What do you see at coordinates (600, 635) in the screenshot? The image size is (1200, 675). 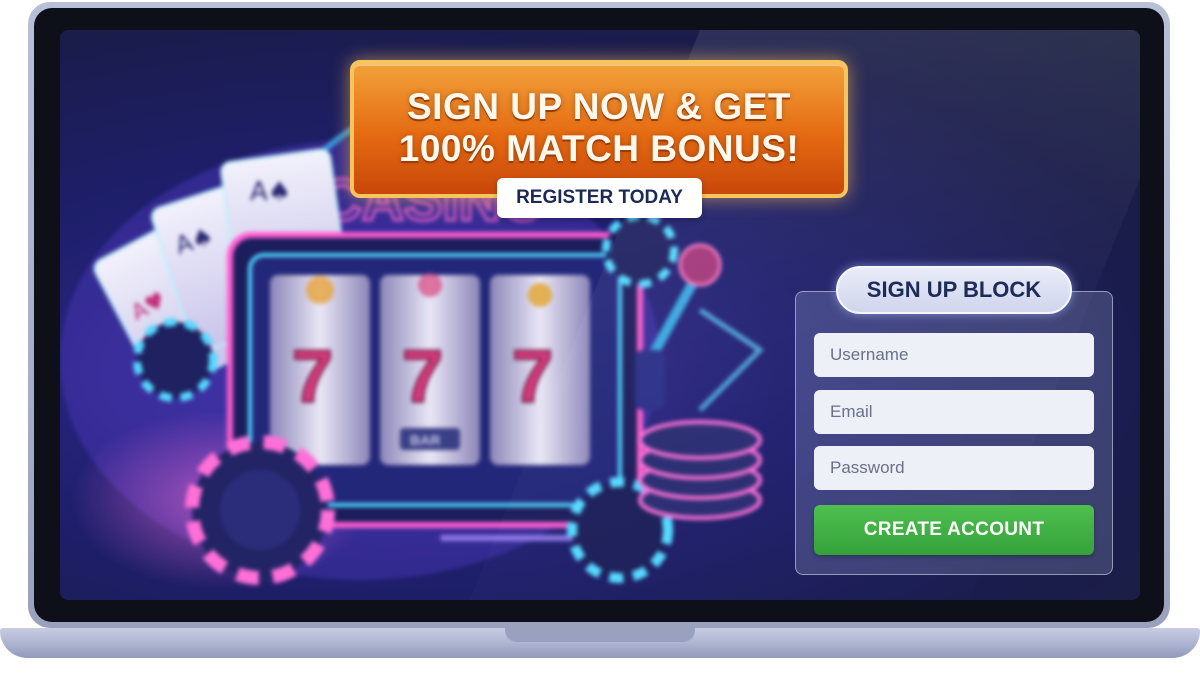 I see `laptop-notch` at bounding box center [600, 635].